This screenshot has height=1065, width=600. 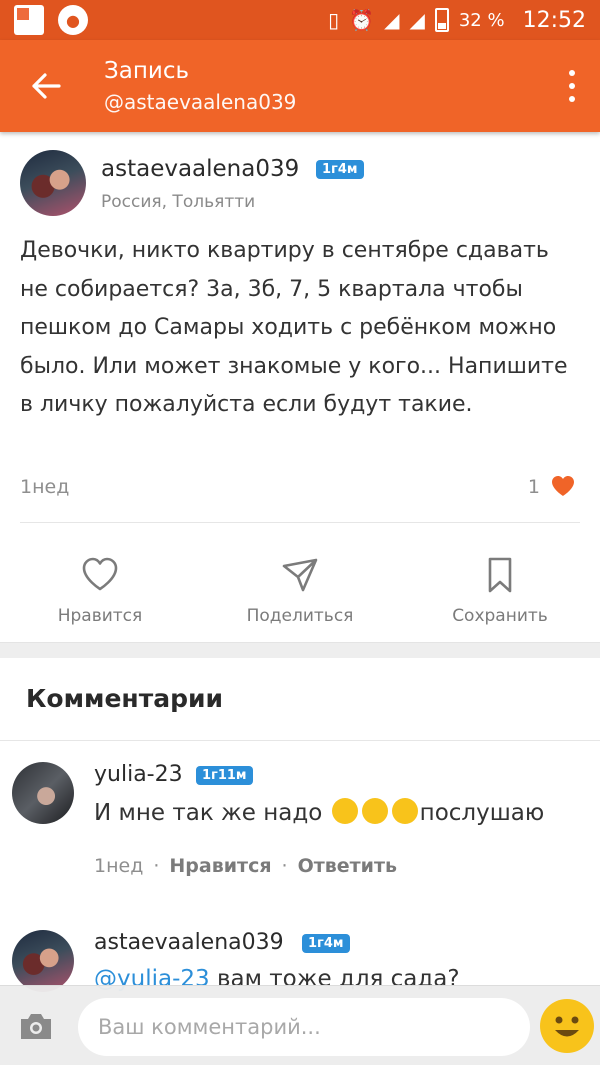 I want to click on app-notification-icon, so click(x=29, y=20).